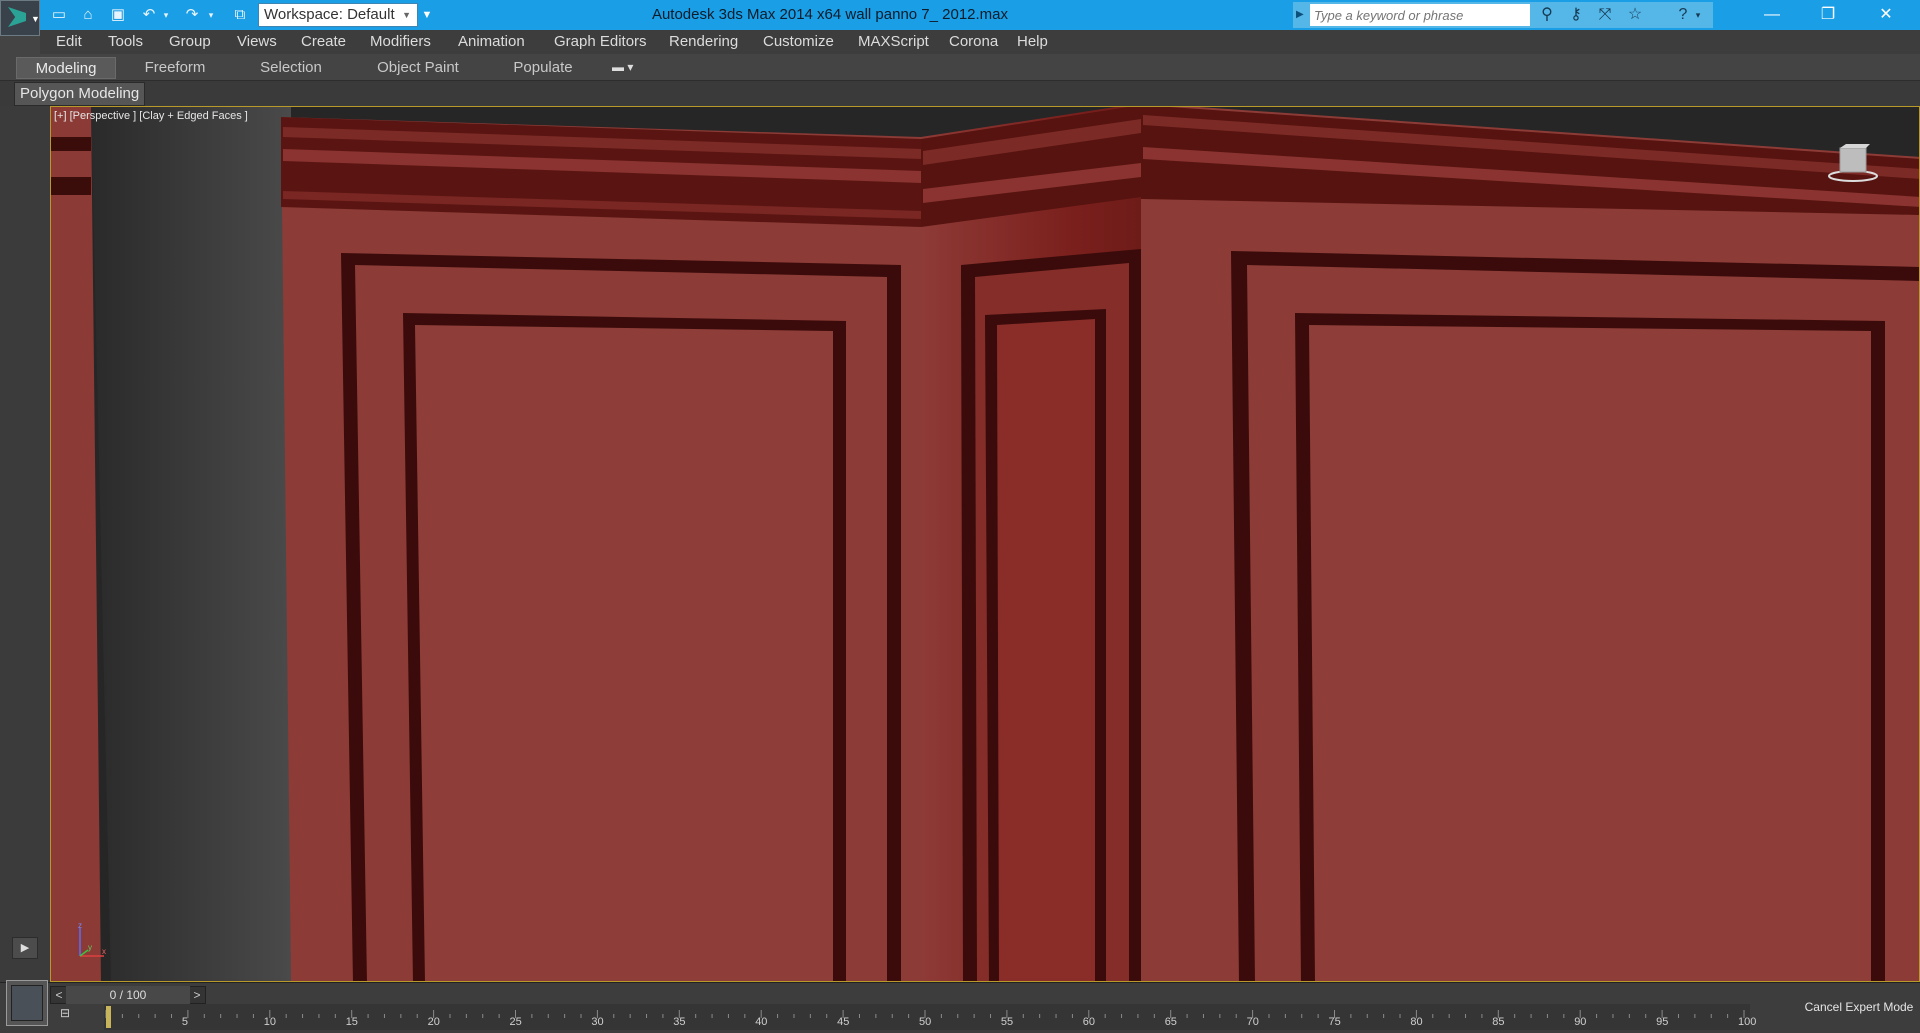 The image size is (1920, 1033). Describe the element at coordinates (17, 17) in the screenshot. I see `app-logo-icon` at that location.